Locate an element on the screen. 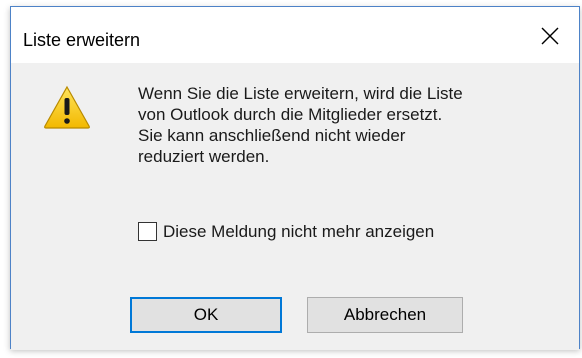 The width and height of the screenshot is (582, 358). dont-show-again-checkbox is located at coordinates (147, 231).